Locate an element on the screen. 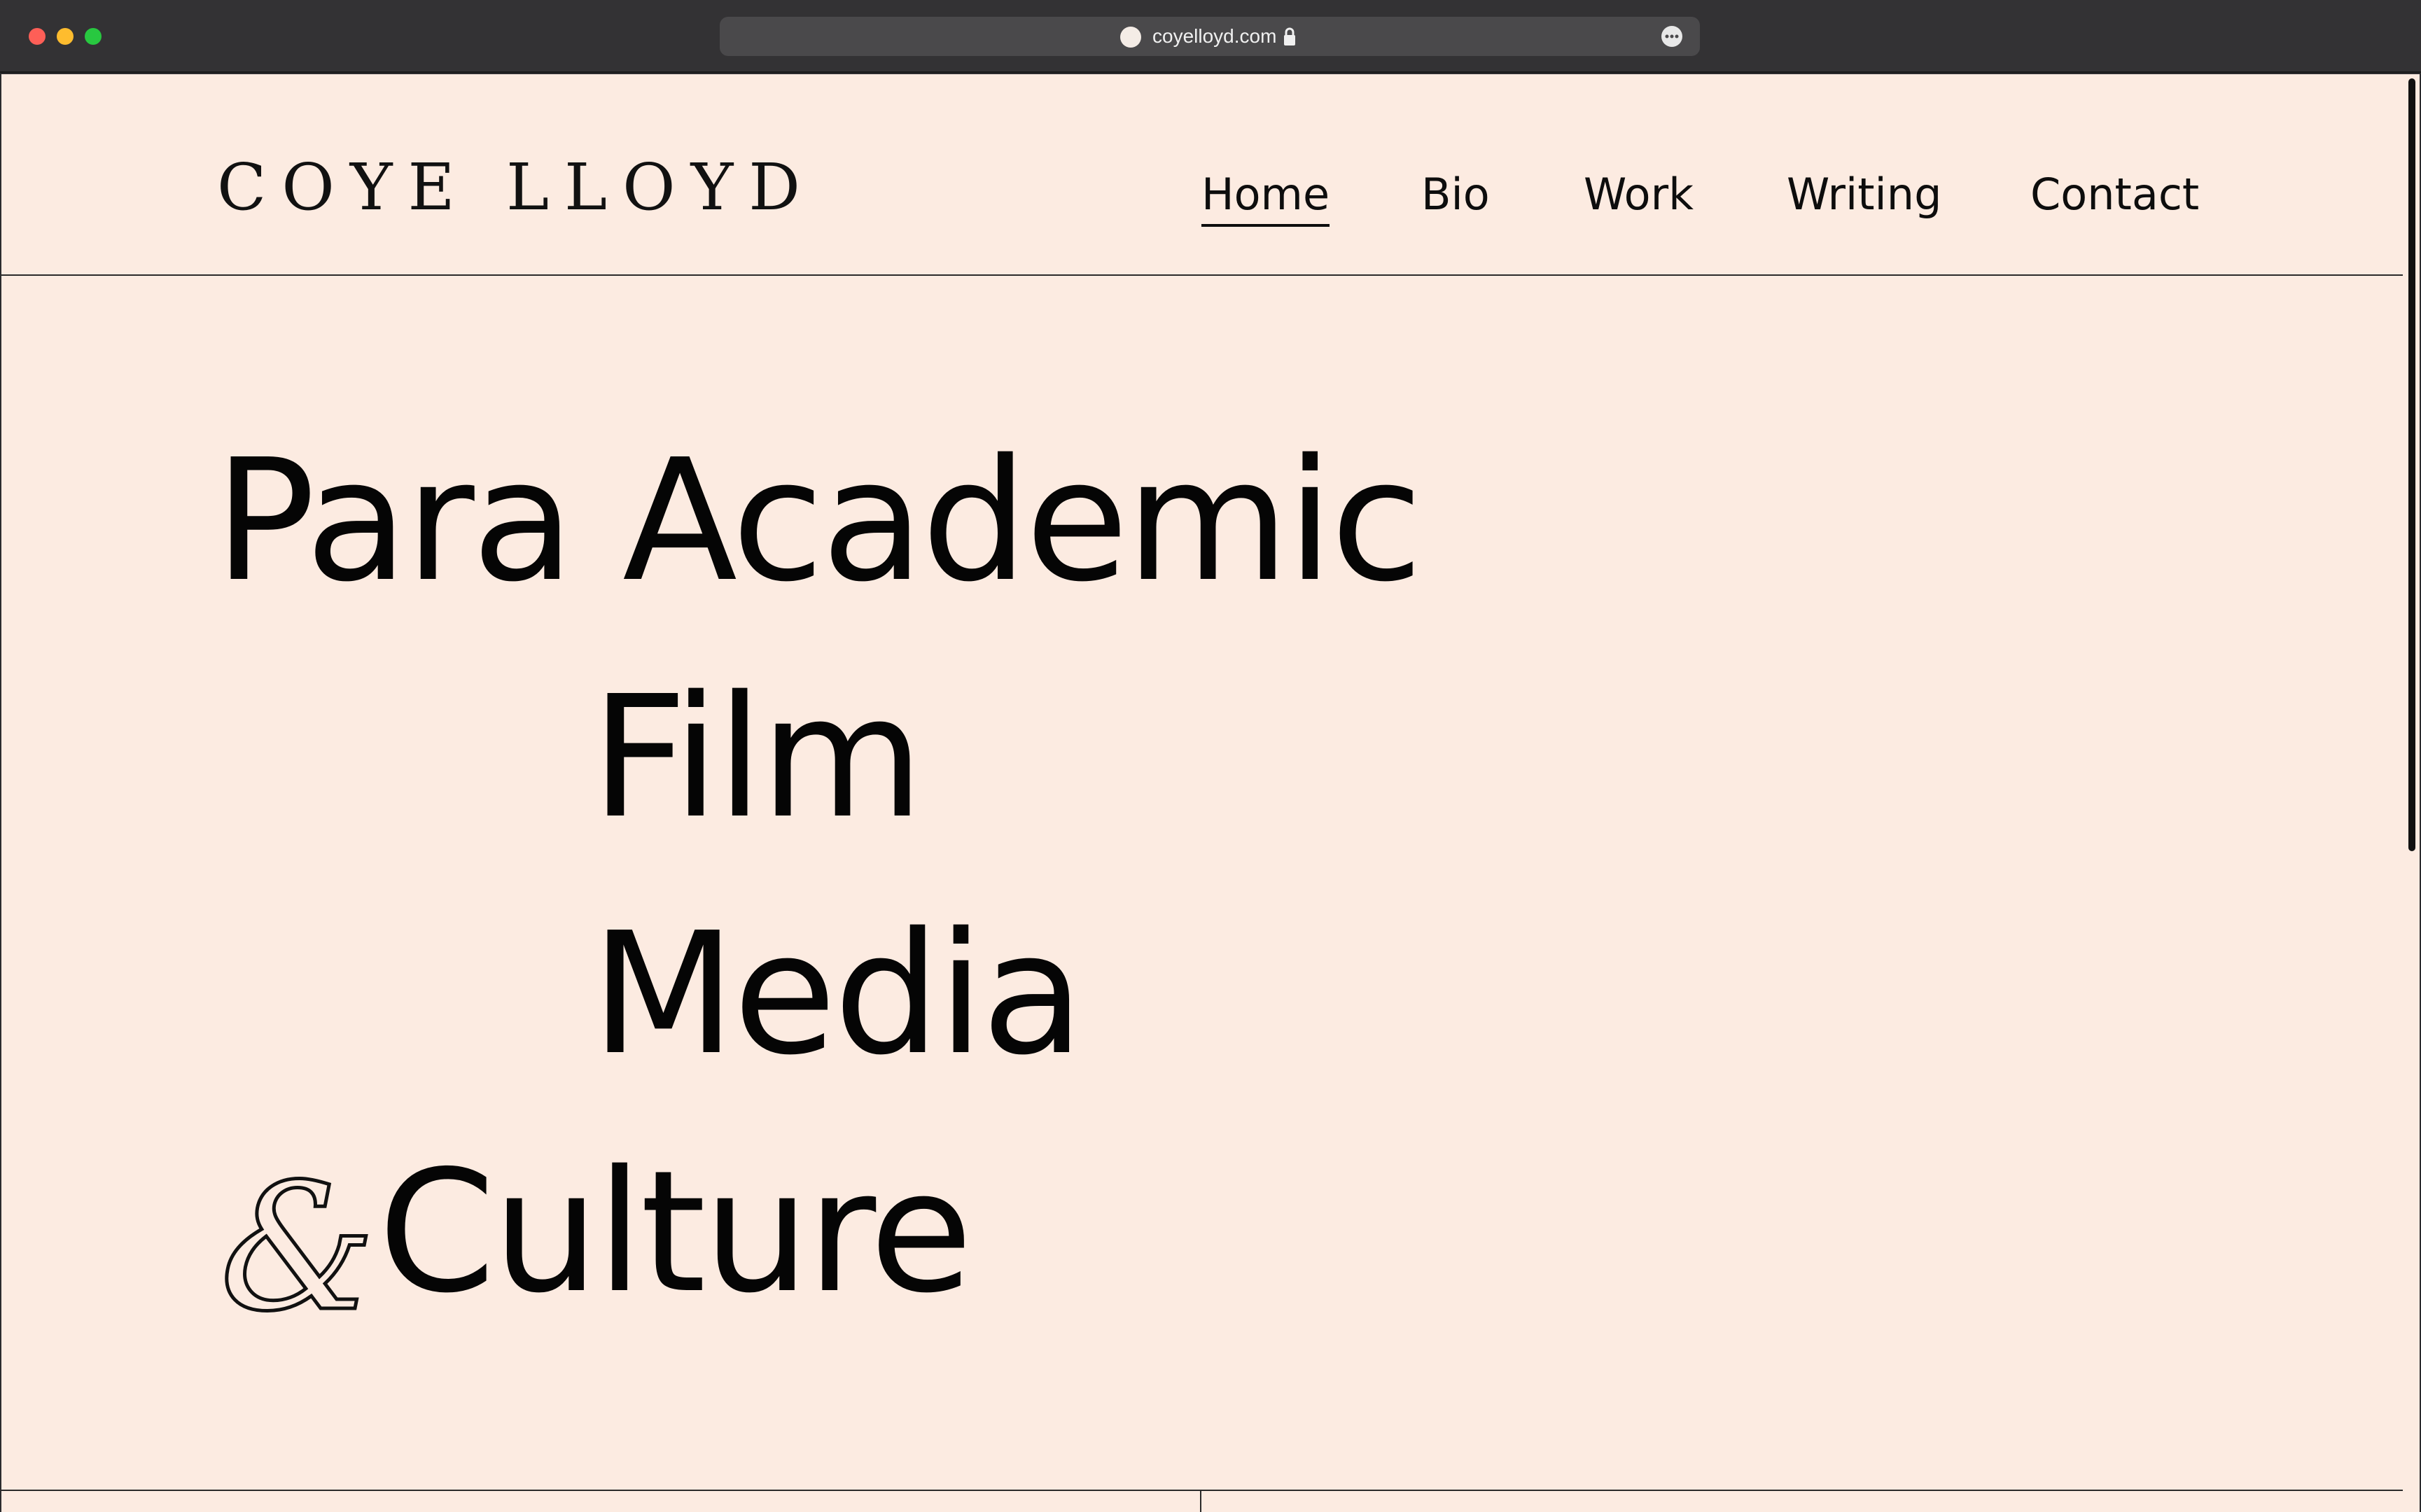 The height and width of the screenshot is (1512, 2421). more-options-icon is located at coordinates (1672, 36).